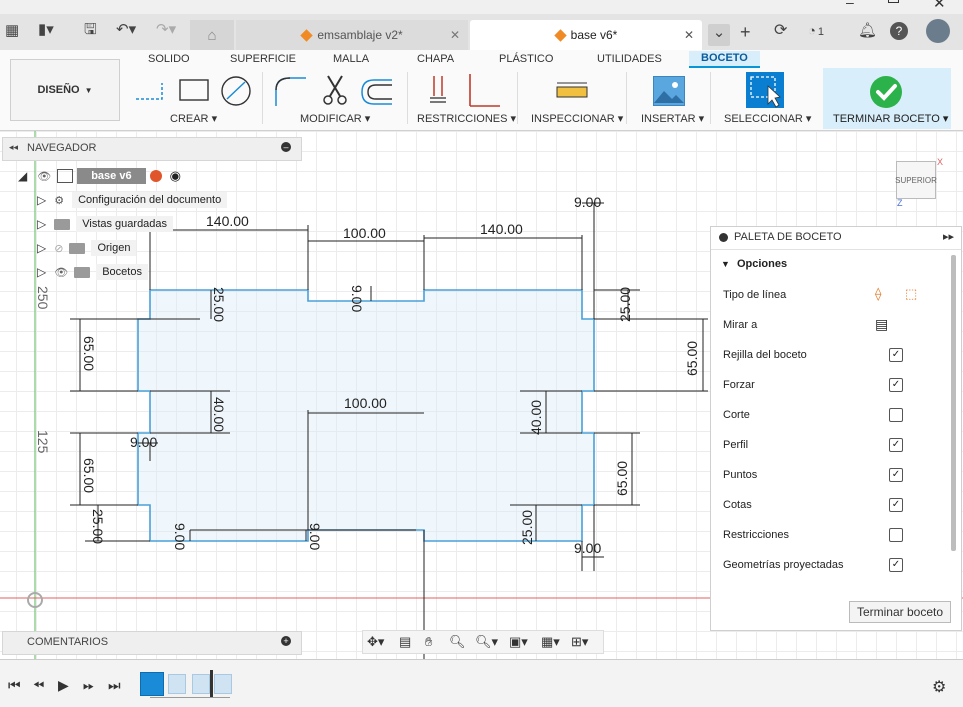  I want to click on browser-item-label: Origen, so click(114, 248).